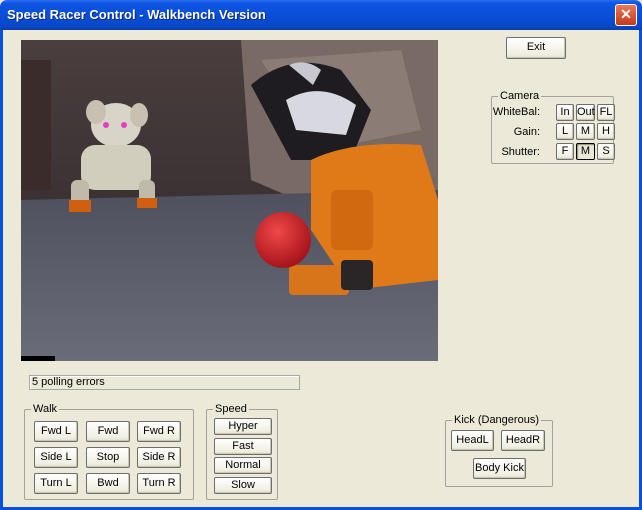  I want to click on fwd-l-button: Fwd L, so click(56, 431).